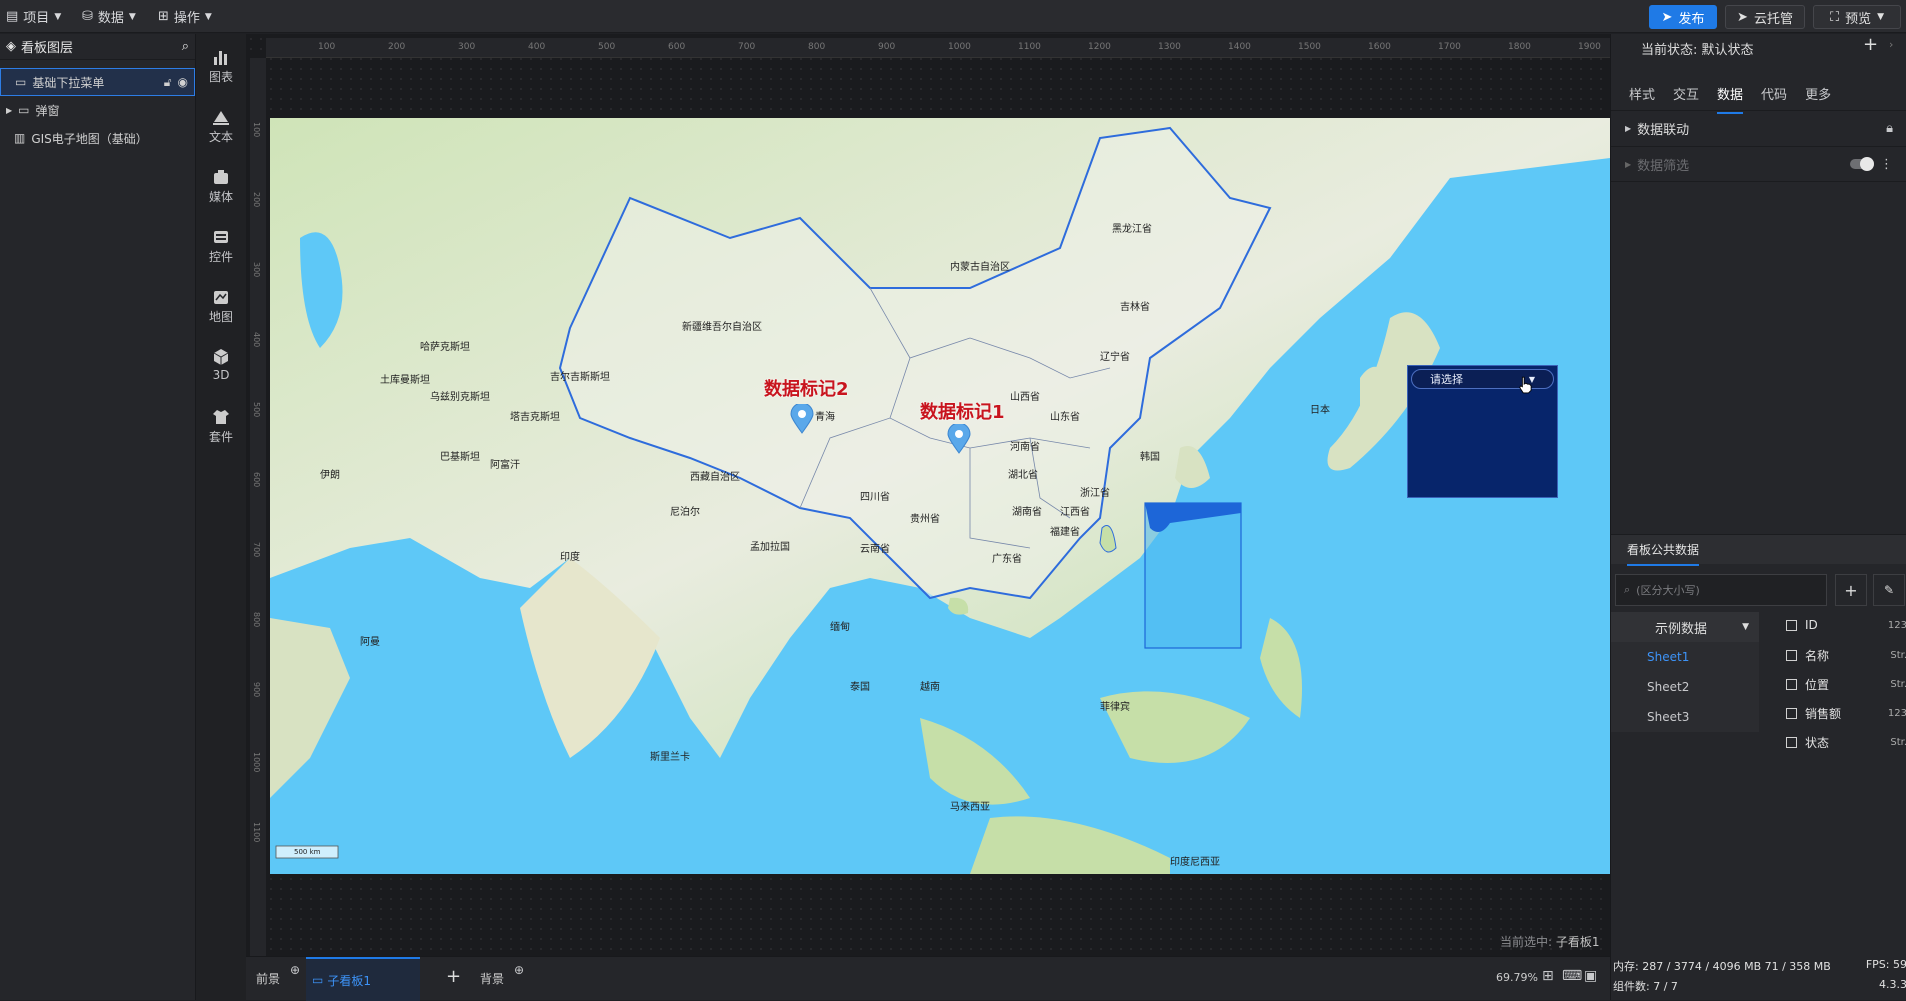 Image resolution: width=1906 pixels, height=1001 pixels. Describe the element at coordinates (1309, 47) in the screenshot. I see `ruler-tick-label: 1500` at that location.